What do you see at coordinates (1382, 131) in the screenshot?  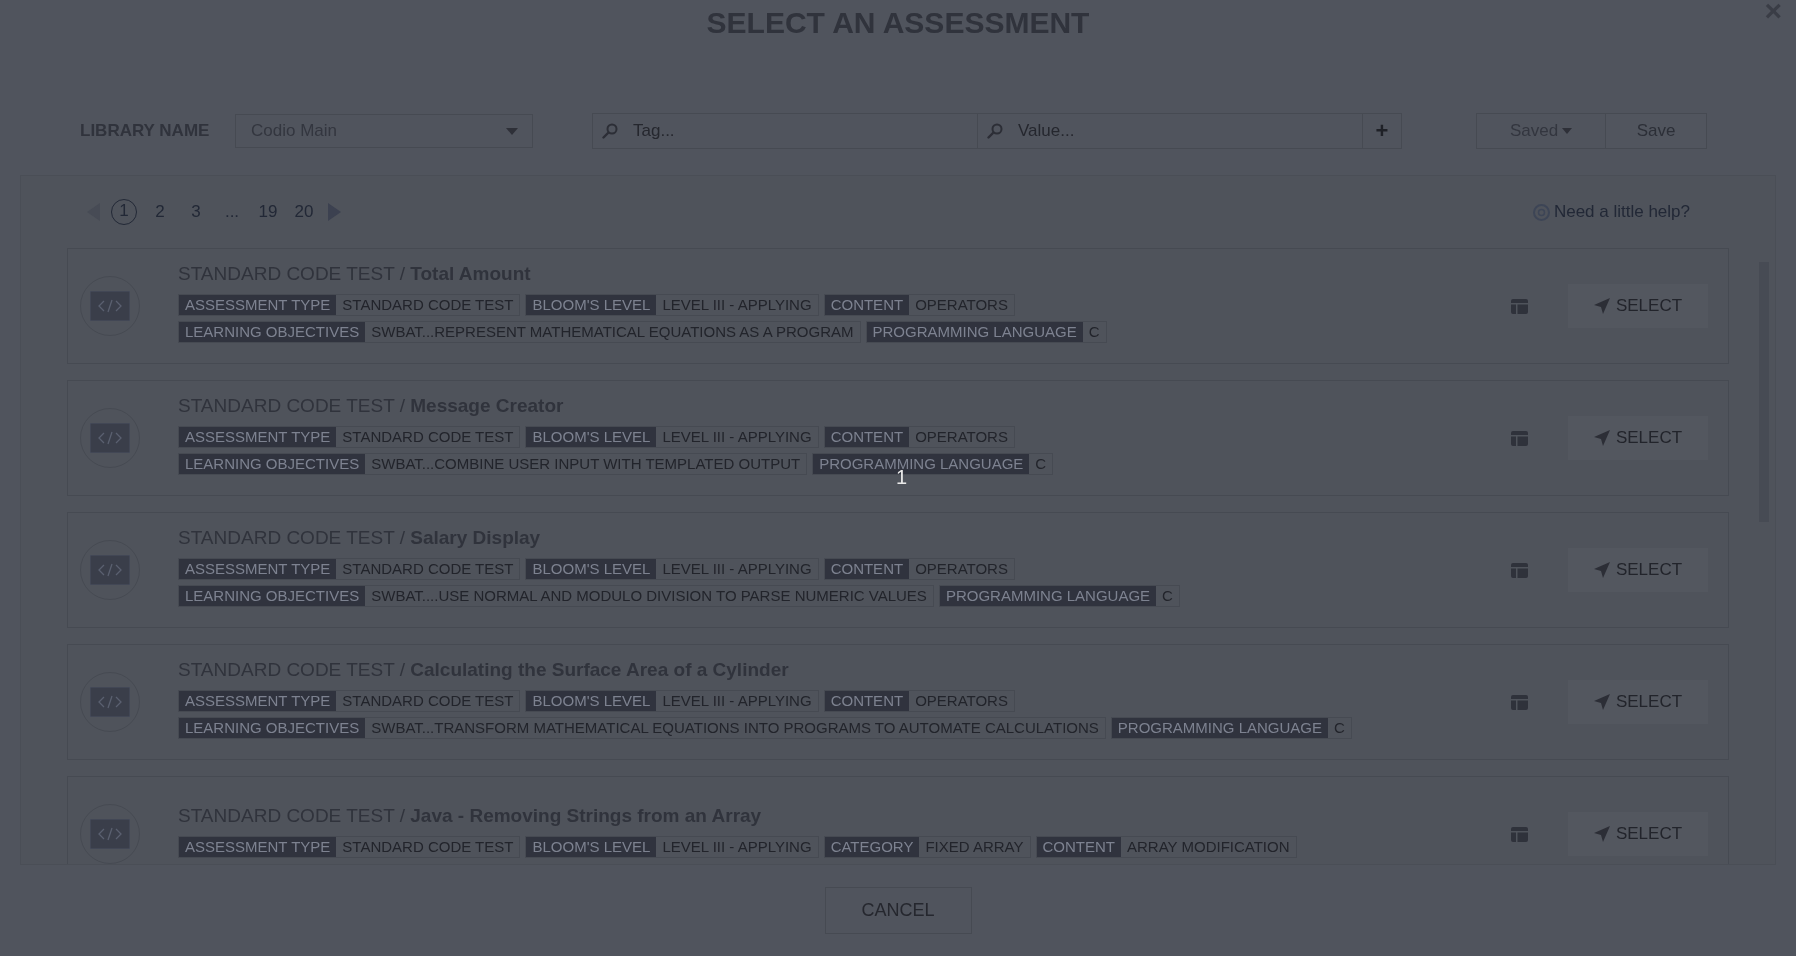 I see `add-button: +` at bounding box center [1382, 131].